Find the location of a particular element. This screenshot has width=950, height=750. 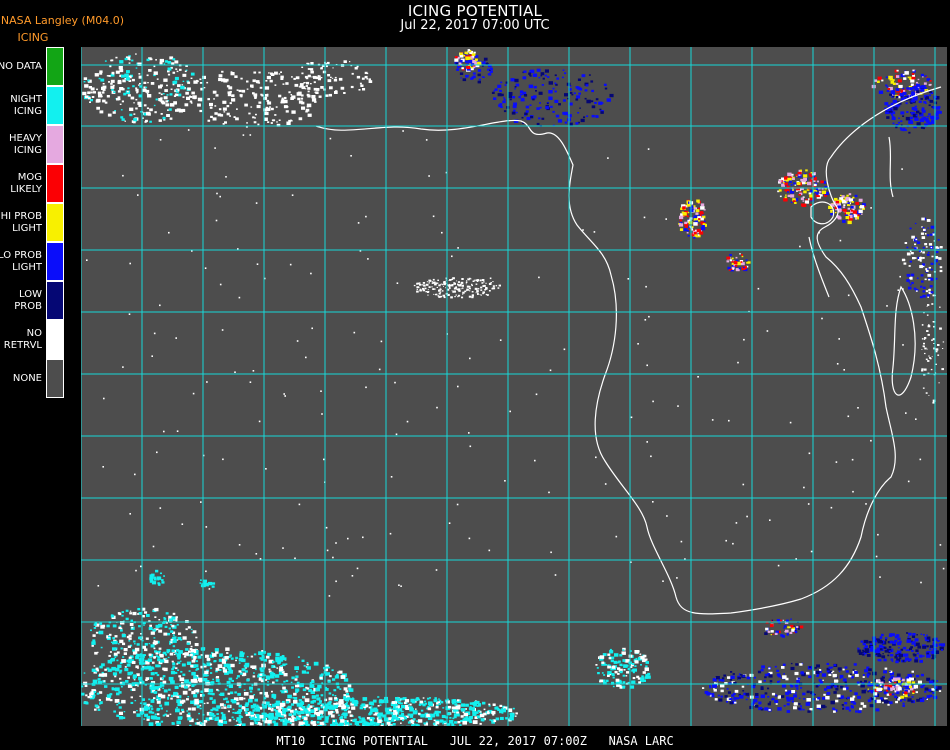

legend-item-no-data: NO DATA is located at coordinates (33, 66).